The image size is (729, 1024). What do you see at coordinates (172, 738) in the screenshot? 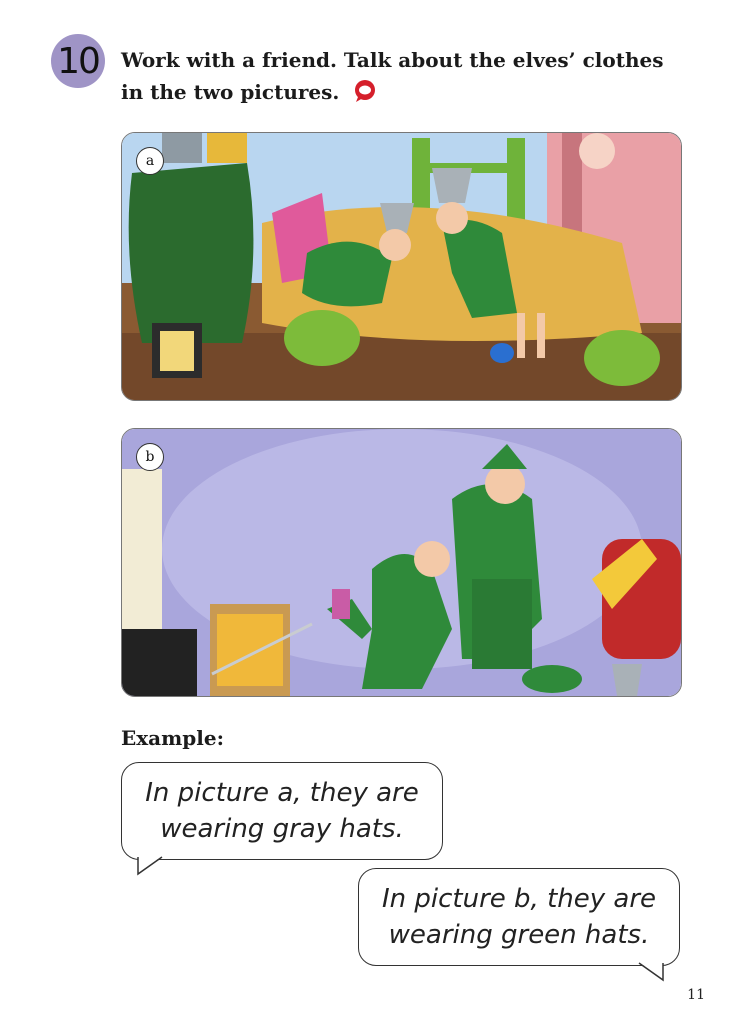
I see `example-heading: Example:` at bounding box center [172, 738].